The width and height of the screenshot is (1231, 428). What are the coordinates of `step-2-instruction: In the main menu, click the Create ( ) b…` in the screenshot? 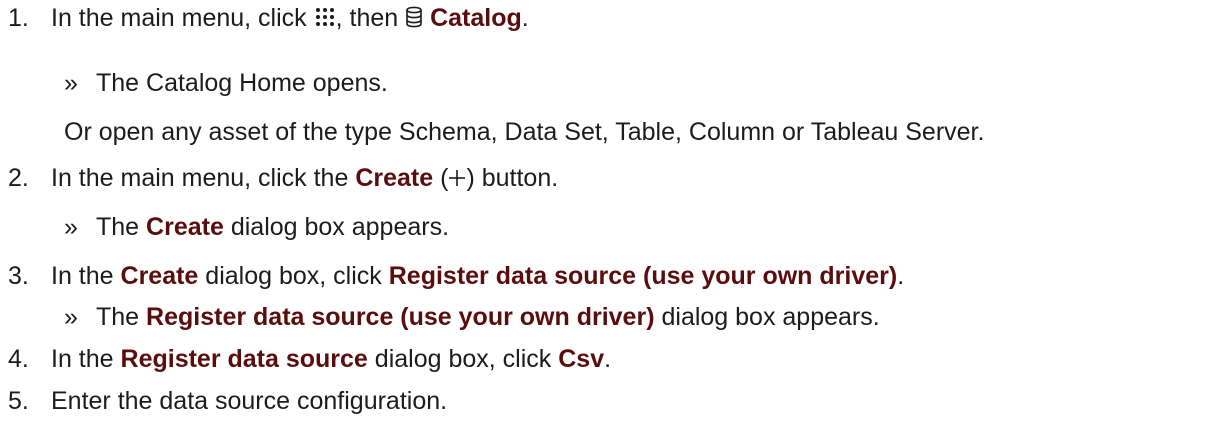 It's located at (304, 179).